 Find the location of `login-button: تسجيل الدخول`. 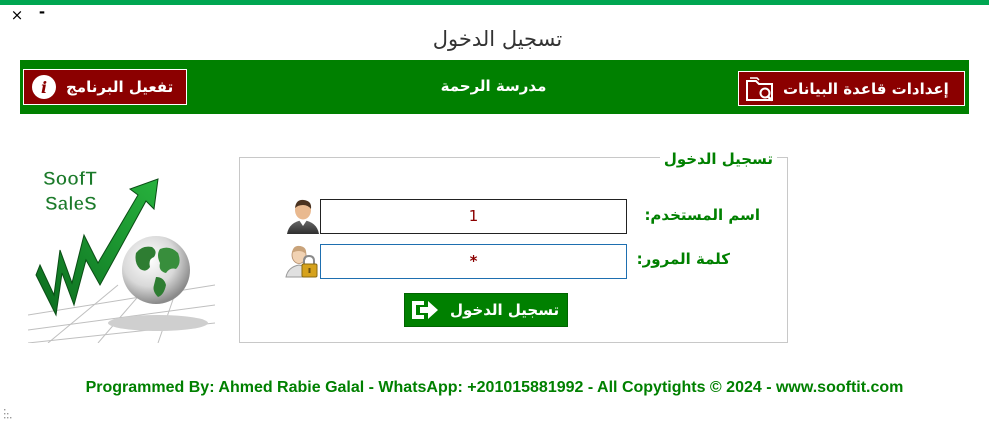

login-button: تسجيل الدخول is located at coordinates (486, 310).